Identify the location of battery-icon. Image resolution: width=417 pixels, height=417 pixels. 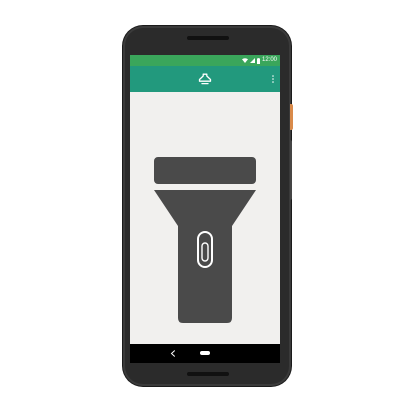
(258, 60).